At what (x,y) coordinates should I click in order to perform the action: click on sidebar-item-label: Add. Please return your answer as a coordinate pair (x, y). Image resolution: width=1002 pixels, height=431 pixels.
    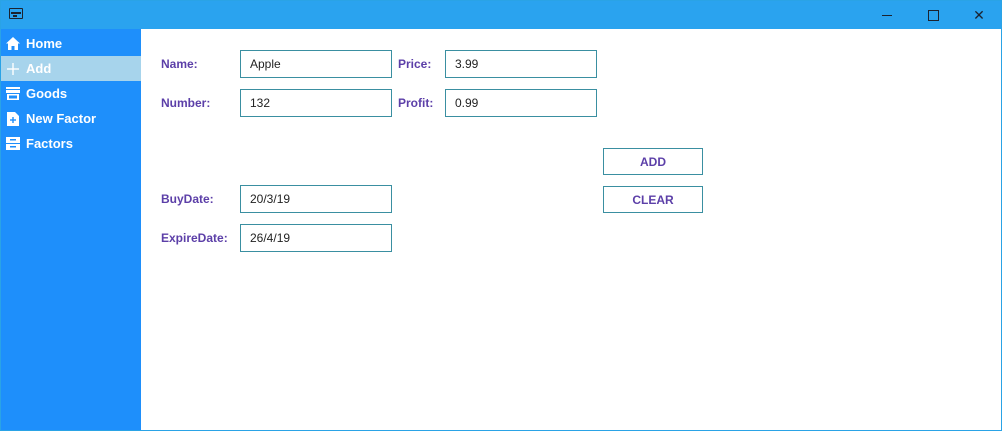
    Looking at the image, I should click on (39, 68).